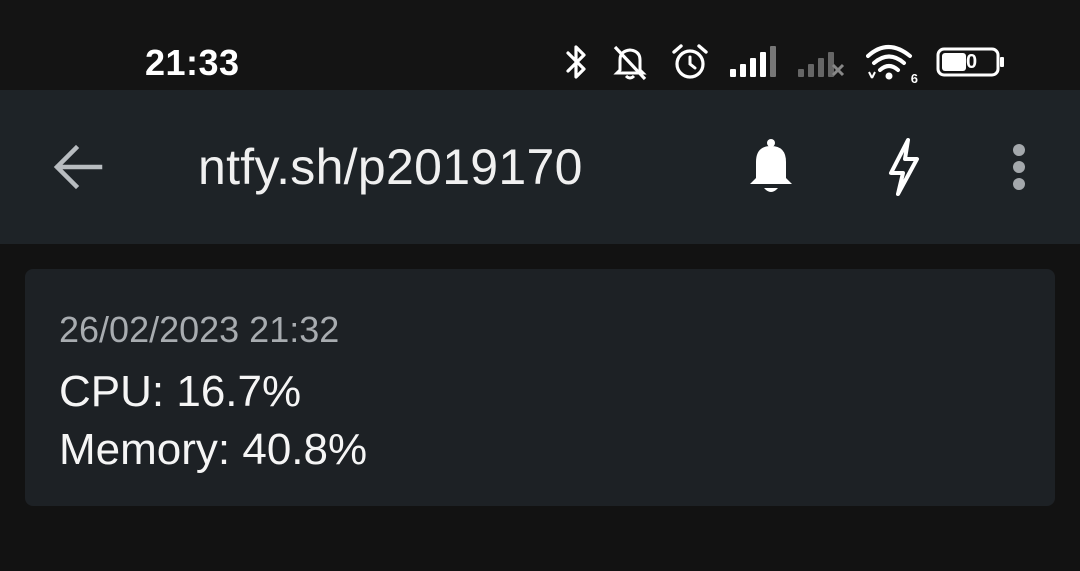 This screenshot has height=571, width=1080. I want to click on more-vertical-icon, so click(1019, 169).